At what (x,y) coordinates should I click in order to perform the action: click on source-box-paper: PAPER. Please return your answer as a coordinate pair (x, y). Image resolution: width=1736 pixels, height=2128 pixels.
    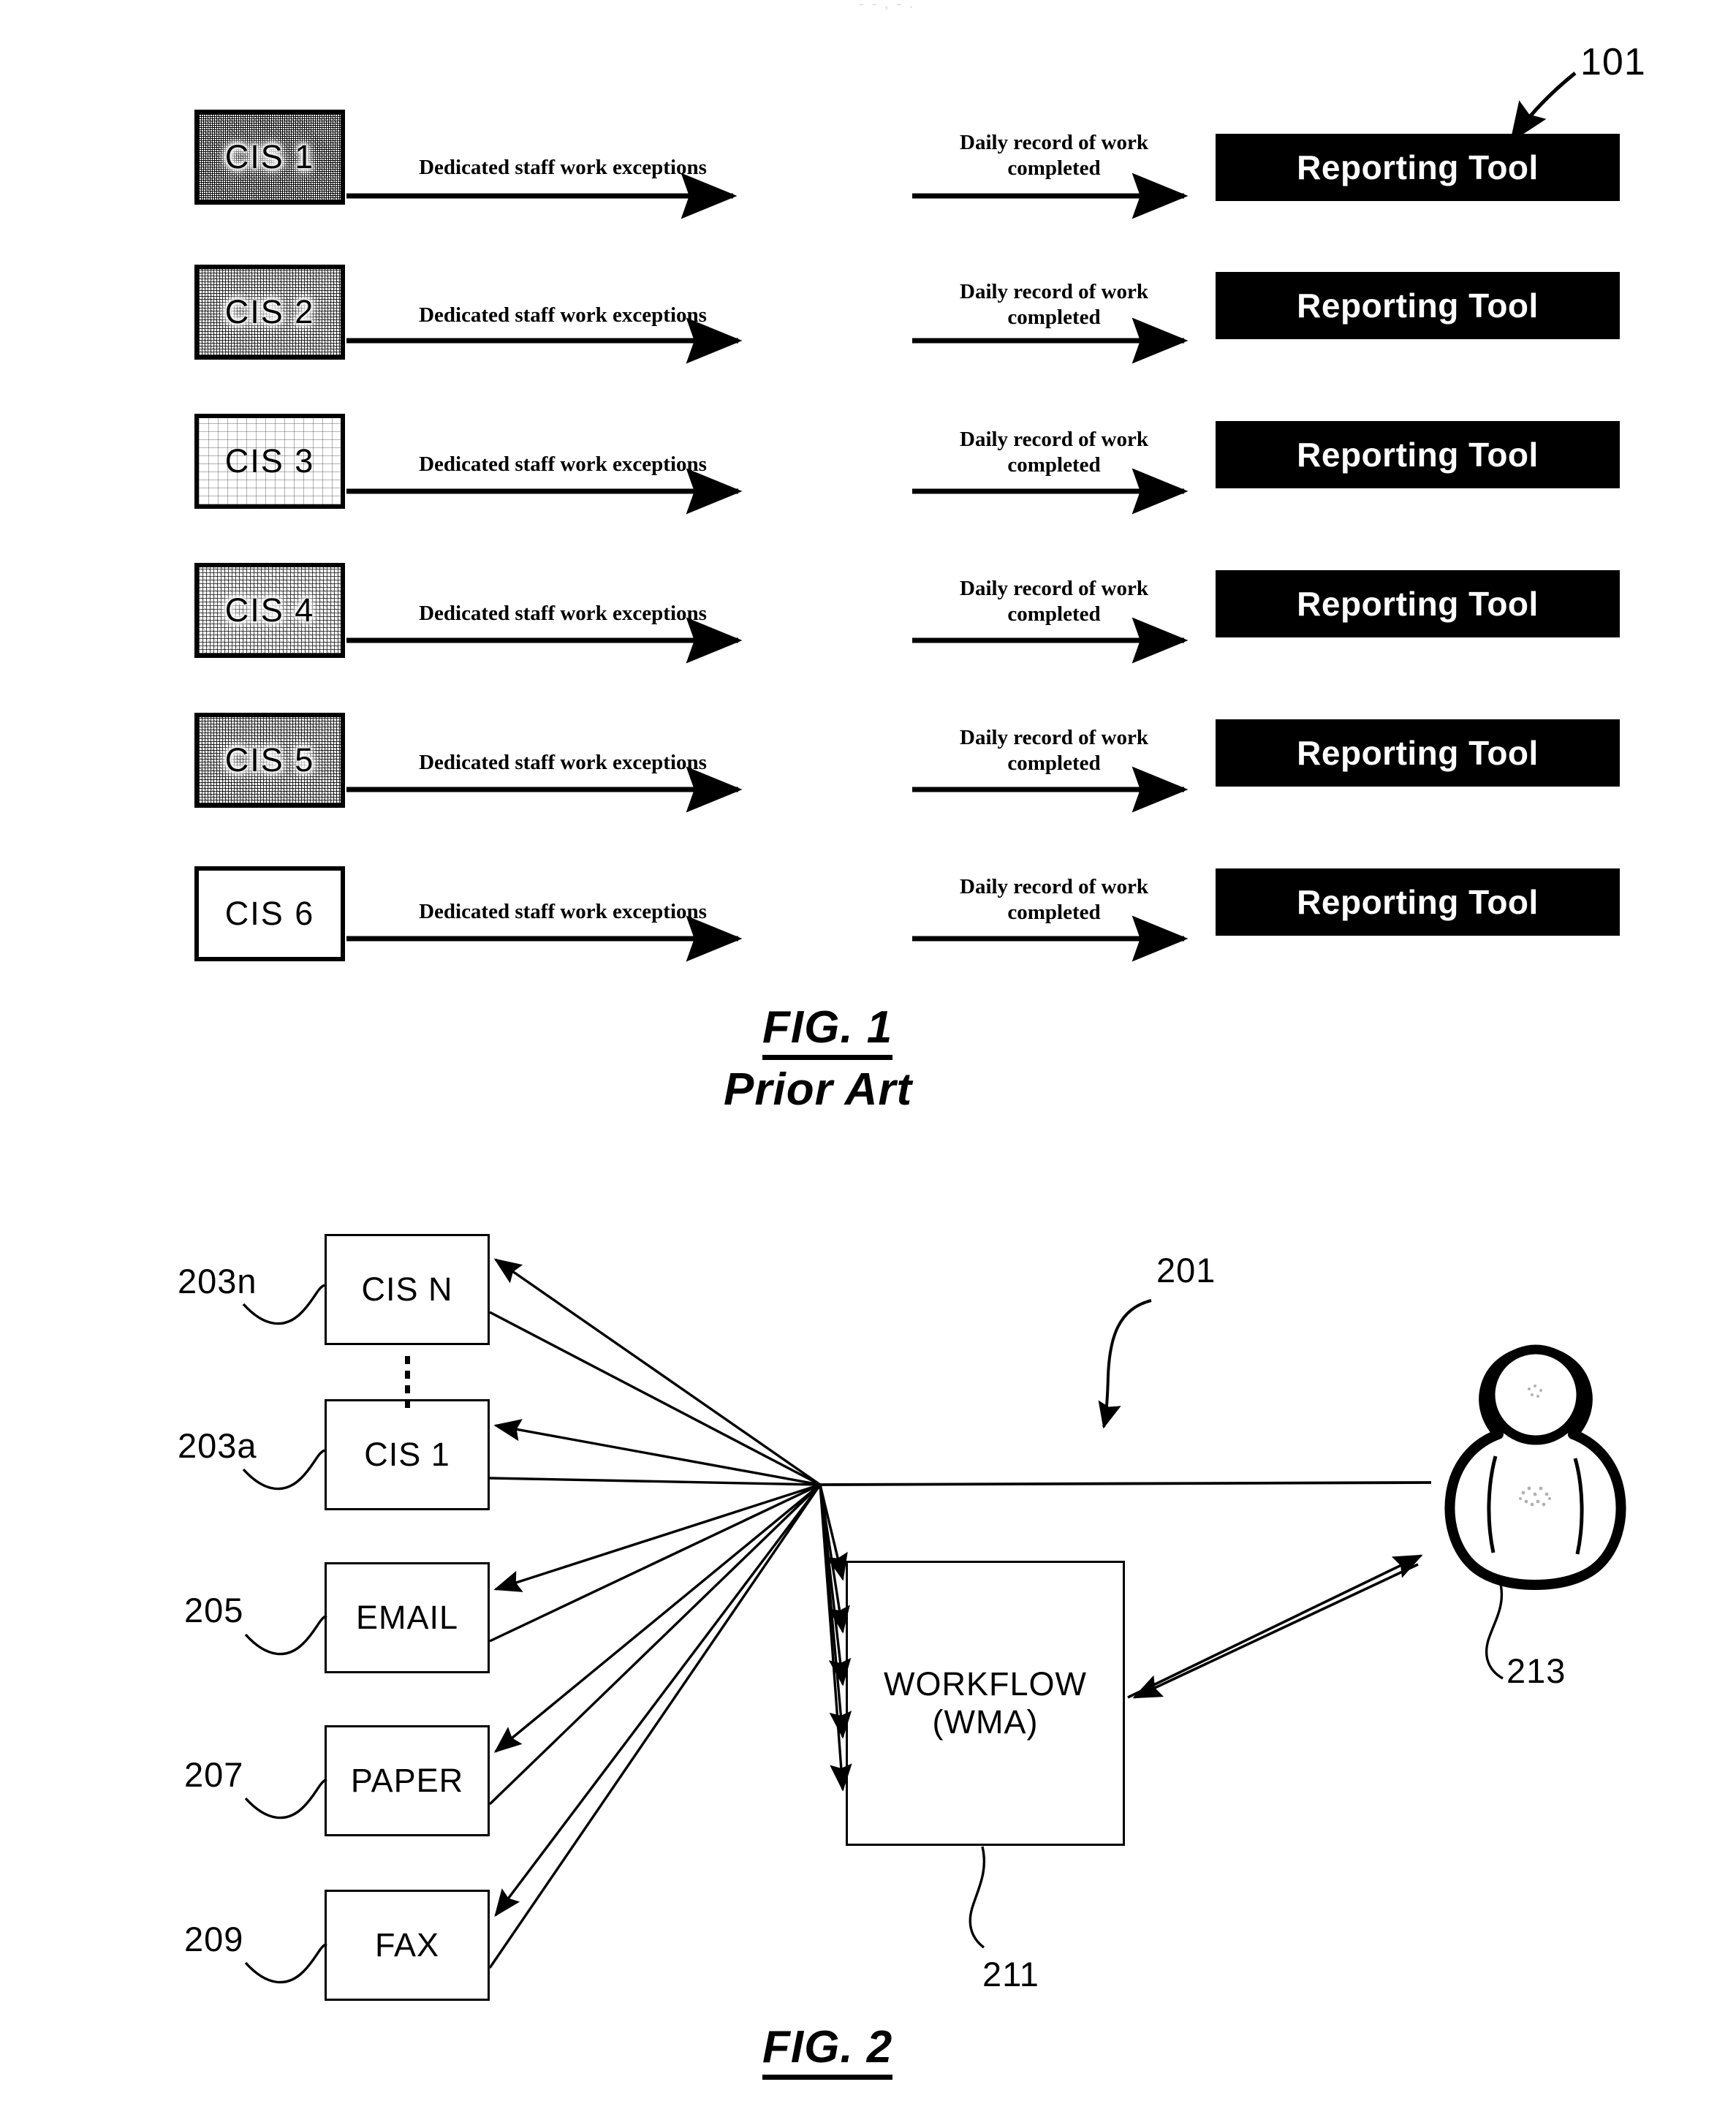
    Looking at the image, I should click on (408, 1780).